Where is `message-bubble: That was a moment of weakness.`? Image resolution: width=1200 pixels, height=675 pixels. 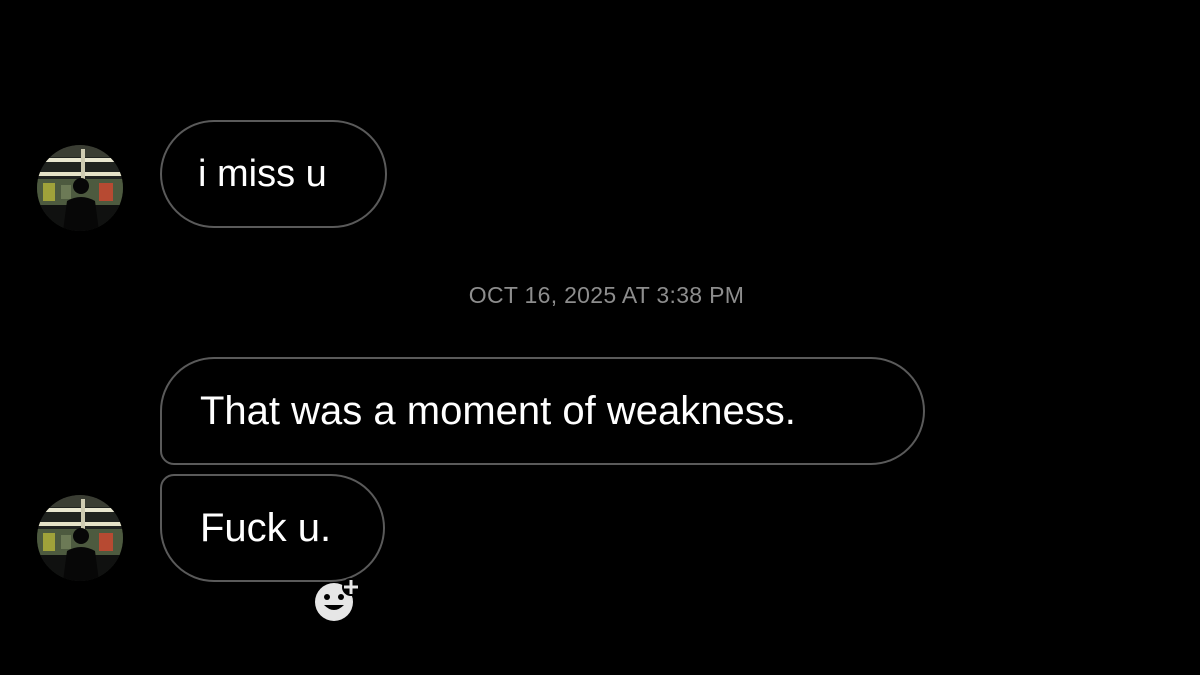 message-bubble: That was a moment of weakness. is located at coordinates (542, 411).